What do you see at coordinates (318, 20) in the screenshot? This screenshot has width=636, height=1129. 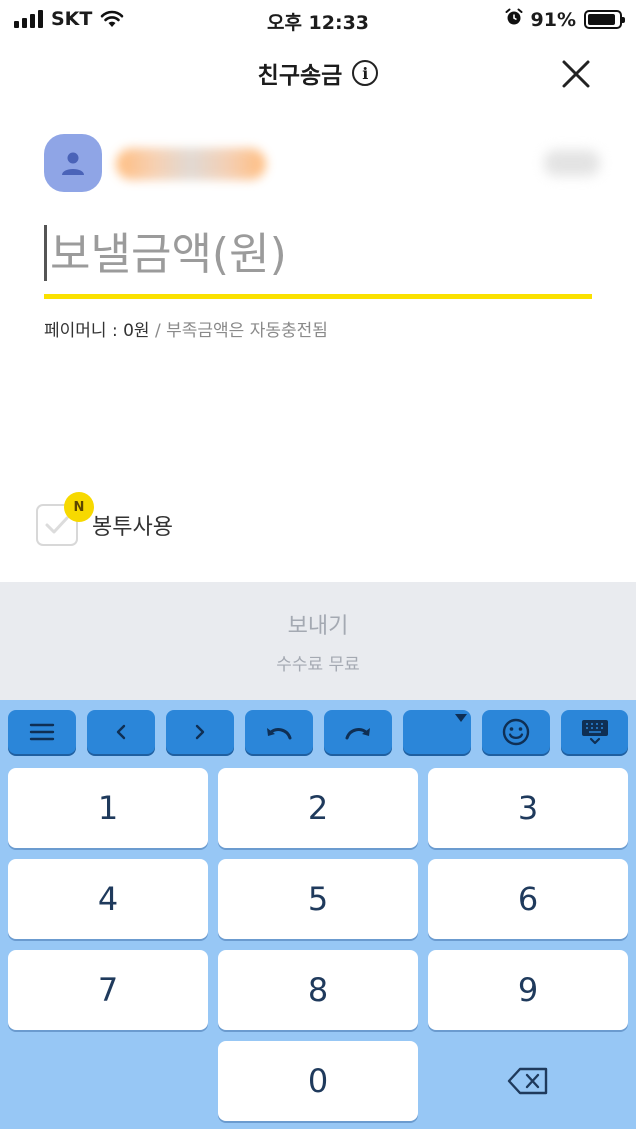 I see `status-bar: SKT 오후 12:33 91%` at bounding box center [318, 20].